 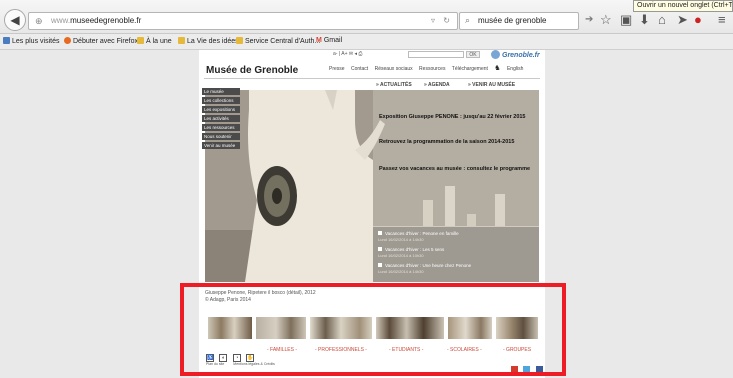 I want to click on topnav-telechargement: Téléchargement, so click(x=470, y=69).